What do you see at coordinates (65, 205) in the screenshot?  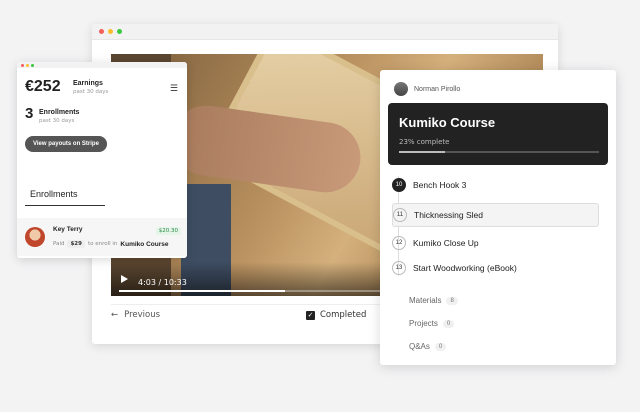 I see `tab-underline` at bounding box center [65, 205].